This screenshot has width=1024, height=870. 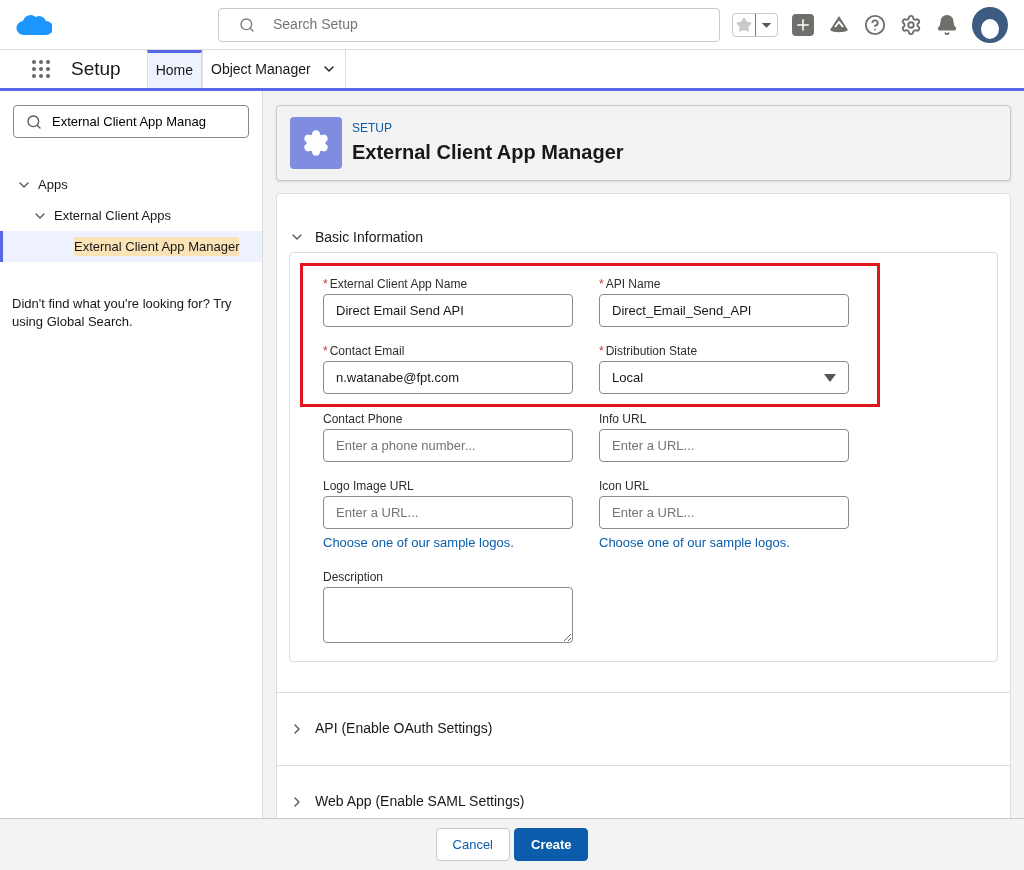 What do you see at coordinates (724, 310) in the screenshot?
I see `input-field: Direct_Email_Send_API` at bounding box center [724, 310].